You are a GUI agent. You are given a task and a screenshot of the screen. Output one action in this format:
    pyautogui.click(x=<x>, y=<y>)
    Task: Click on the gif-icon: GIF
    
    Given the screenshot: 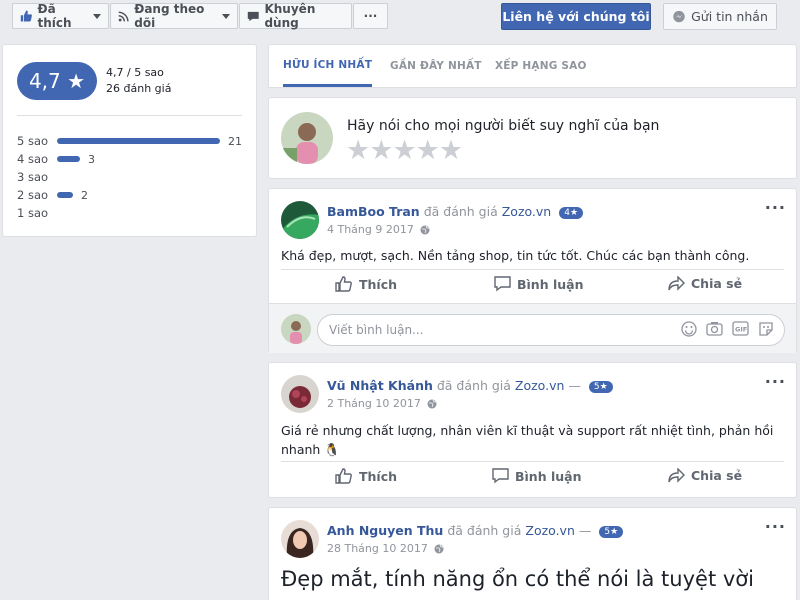 What is the action you would take?
    pyautogui.click(x=740, y=328)
    